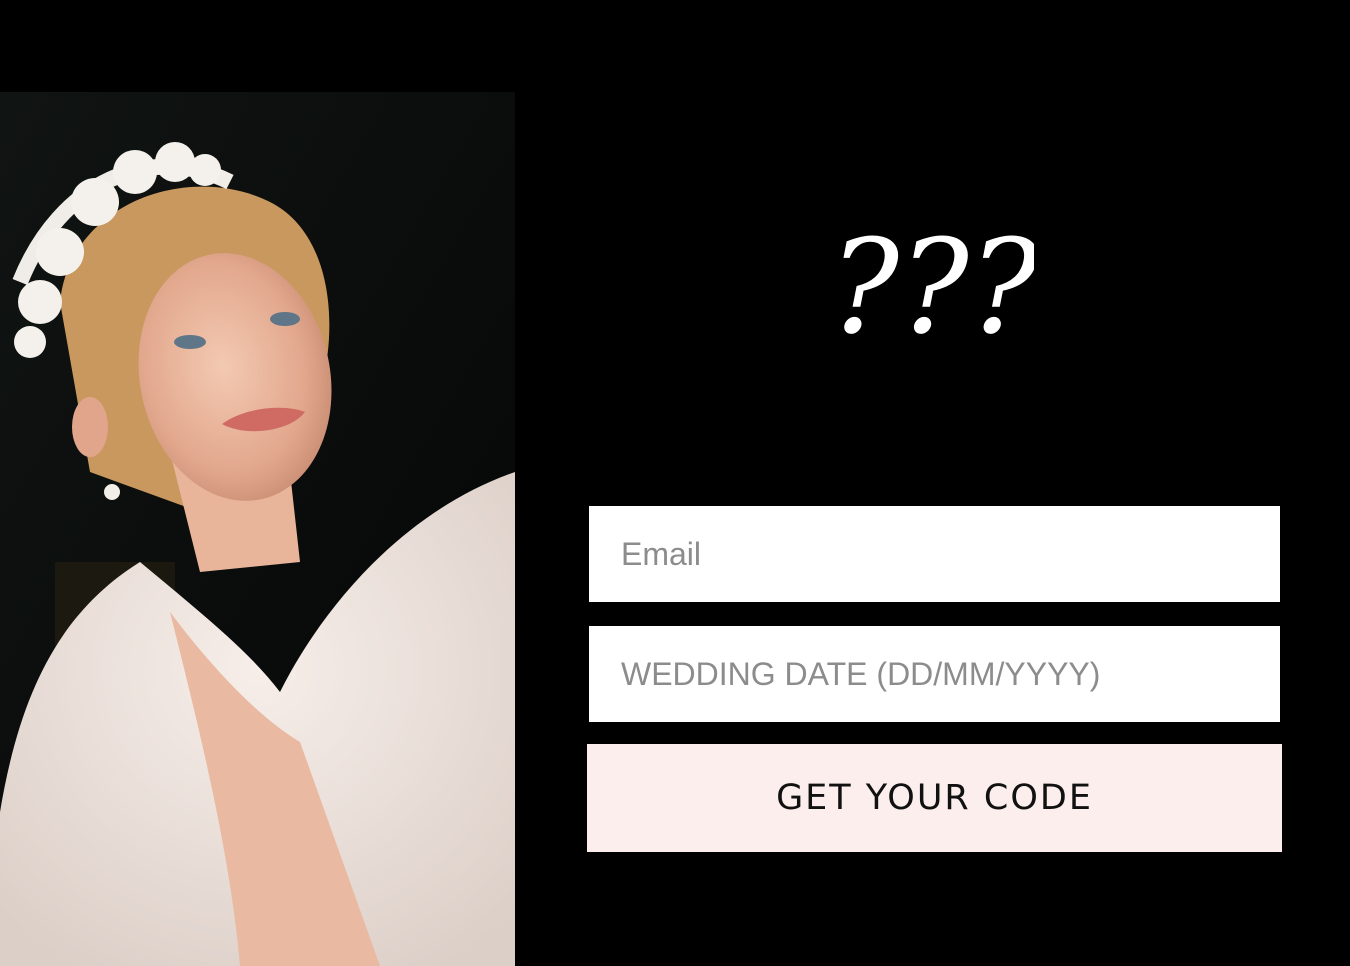 Image resolution: width=1350 pixels, height=966 pixels. What do you see at coordinates (934, 674) in the screenshot?
I see `wedding-date-field` at bounding box center [934, 674].